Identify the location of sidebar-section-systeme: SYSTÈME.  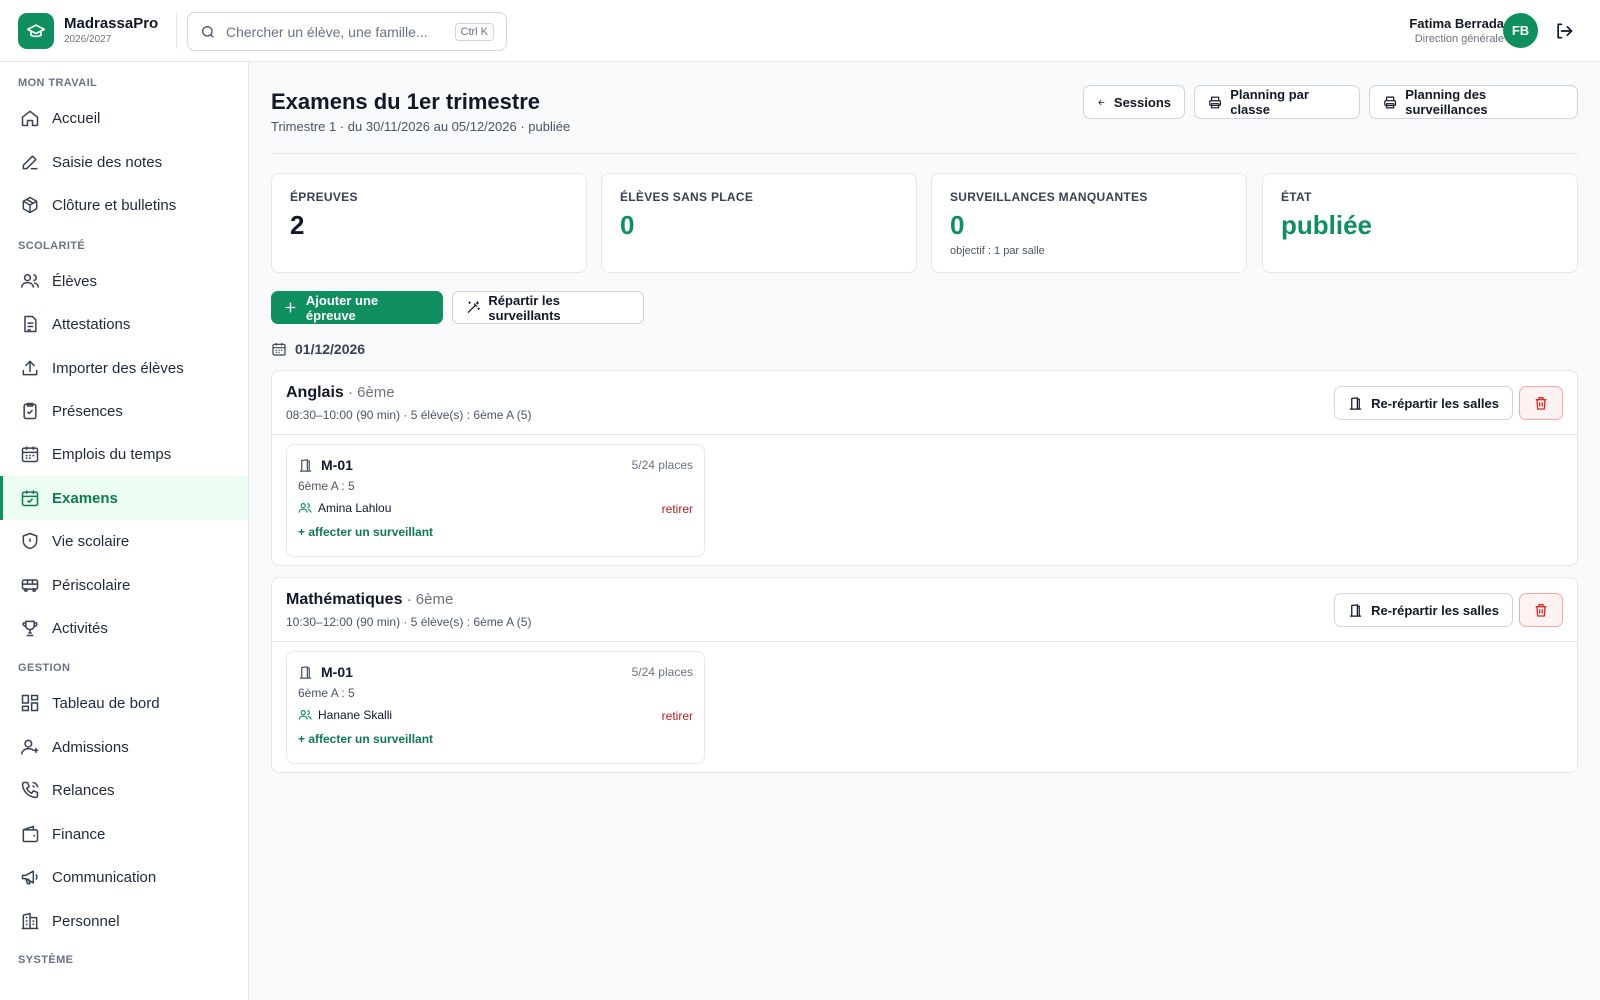
(46, 960).